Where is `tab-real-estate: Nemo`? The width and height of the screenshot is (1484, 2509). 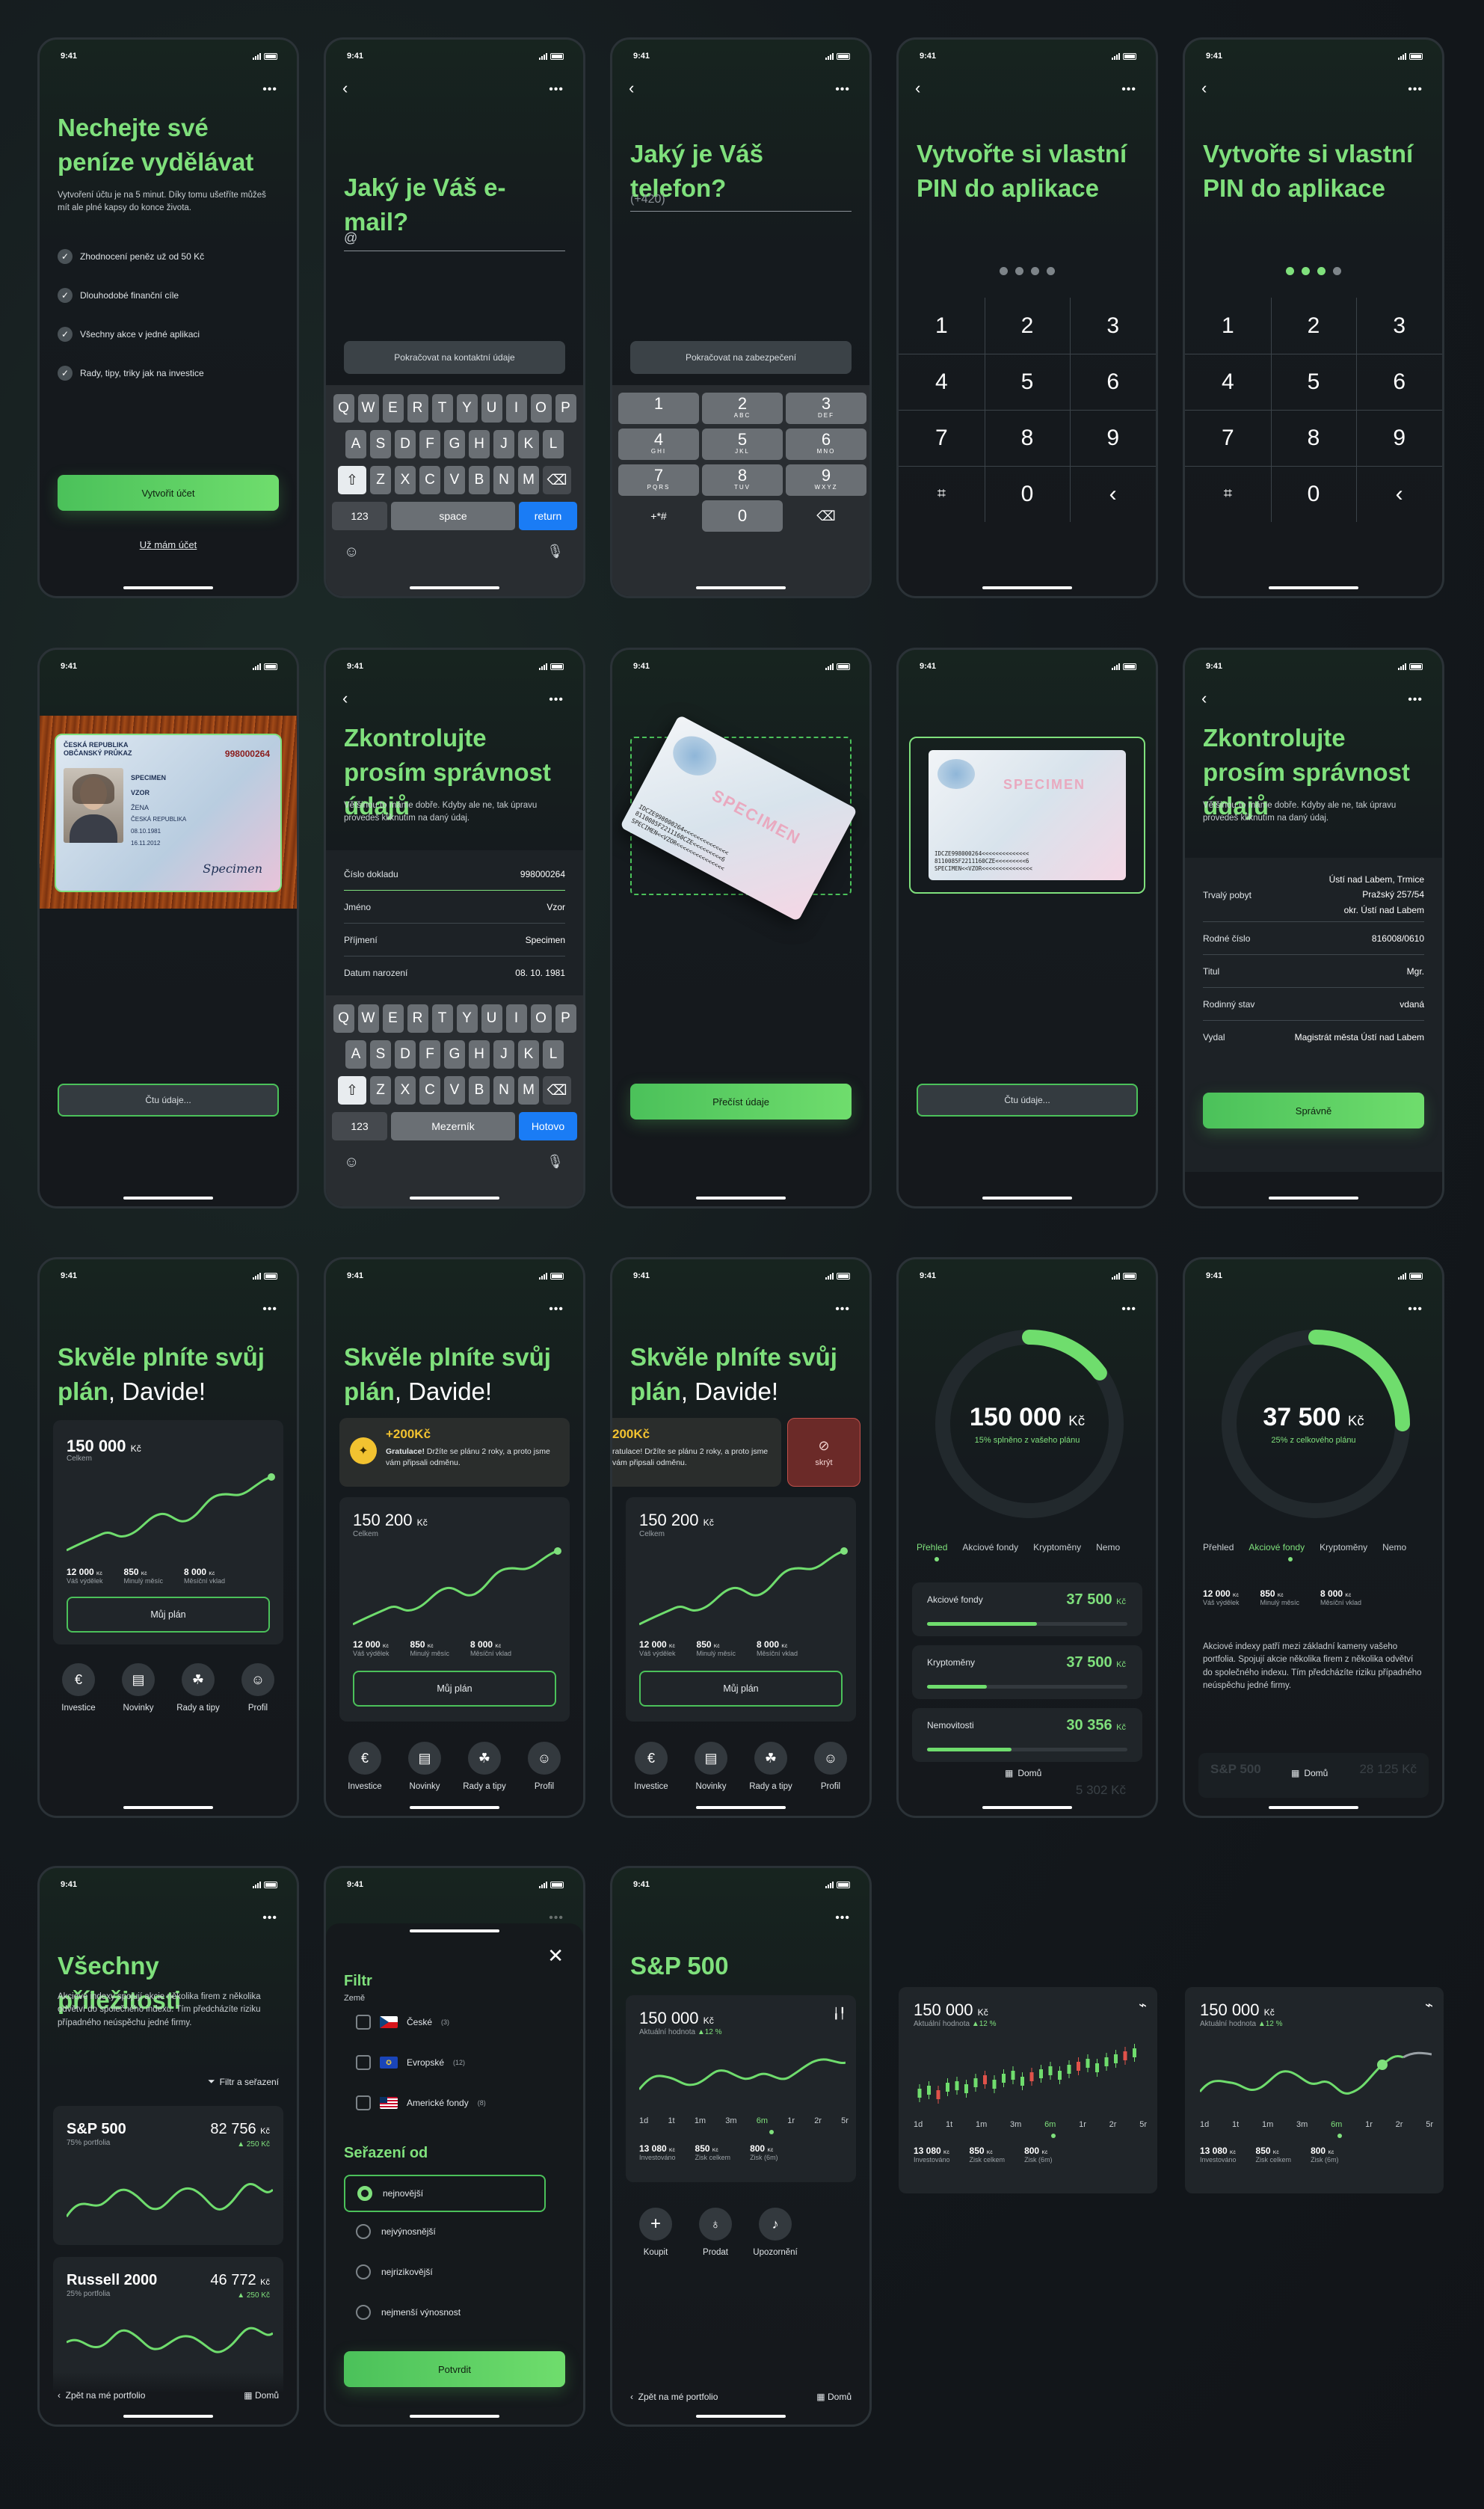 tab-real-estate: Nemo is located at coordinates (1394, 1547).